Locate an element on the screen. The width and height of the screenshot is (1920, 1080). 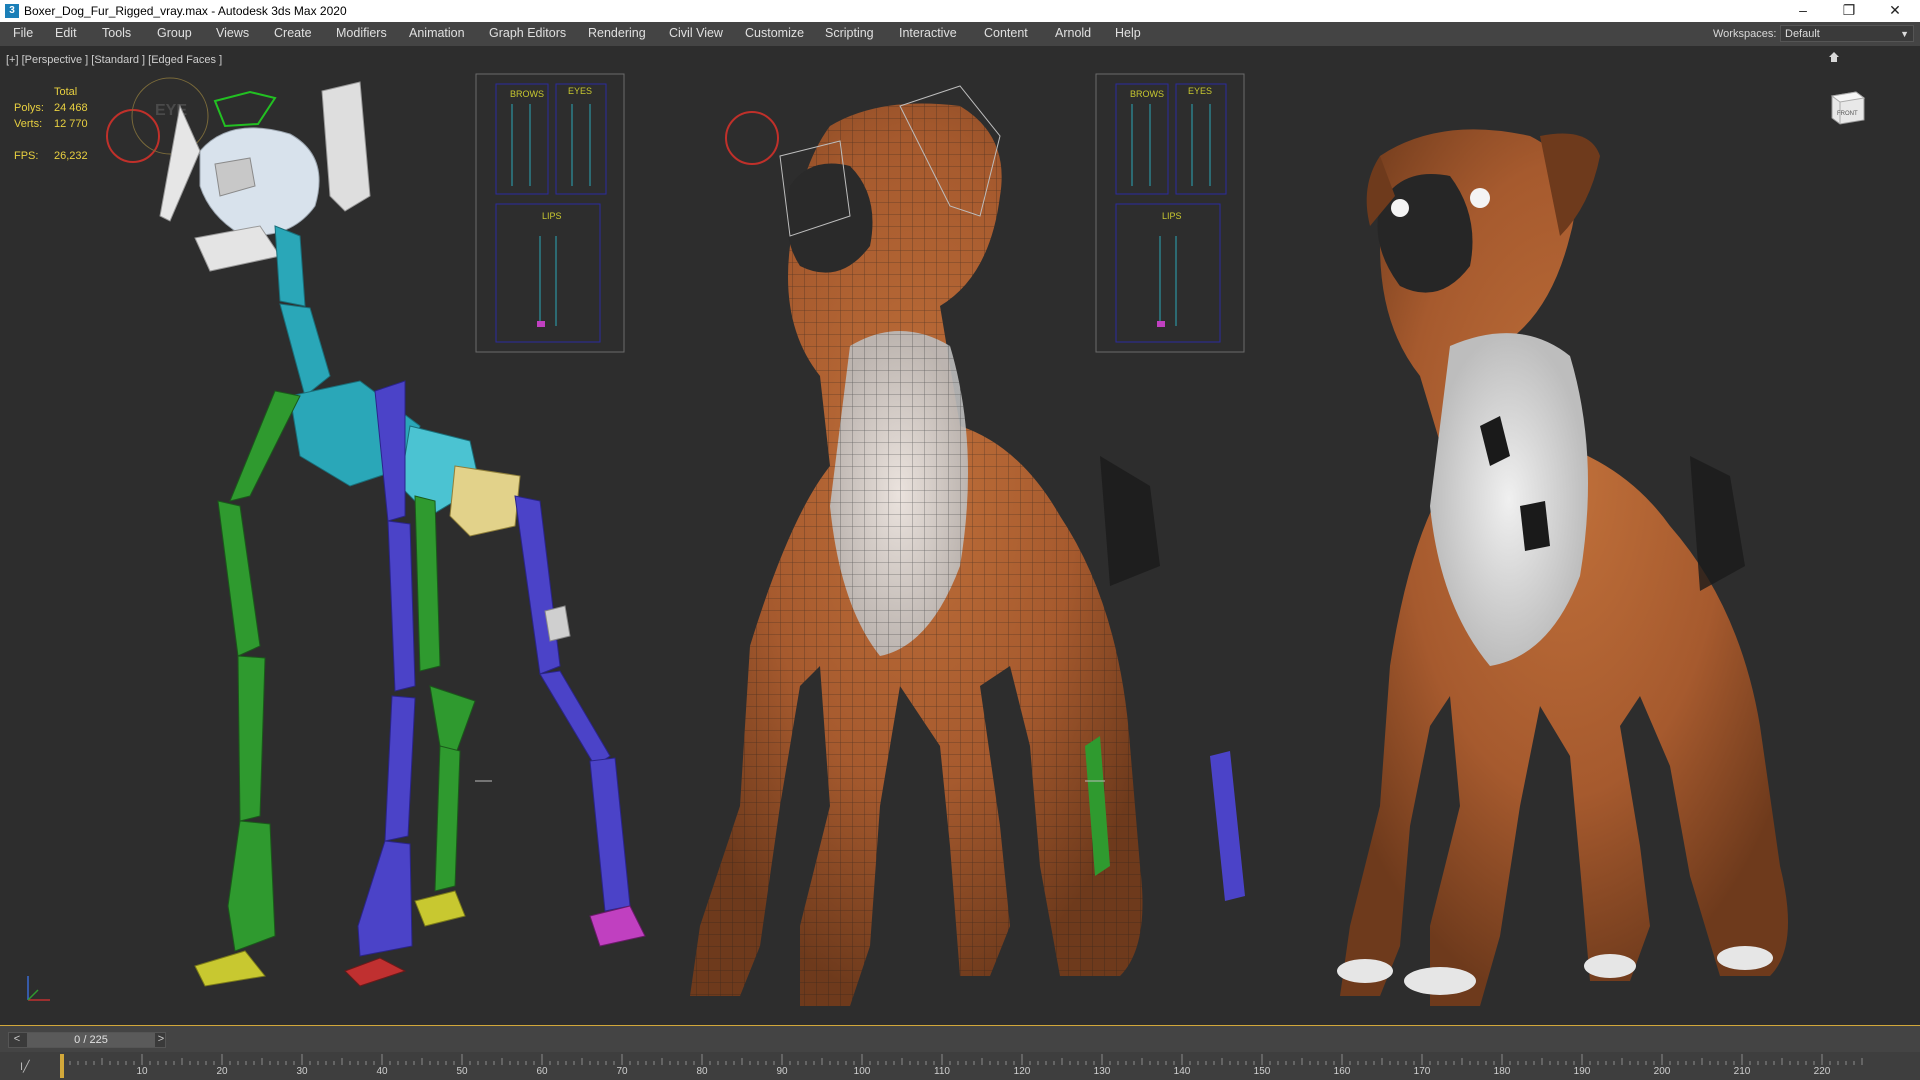
frame-tick-label: 130 is located at coordinates (1102, 1071).